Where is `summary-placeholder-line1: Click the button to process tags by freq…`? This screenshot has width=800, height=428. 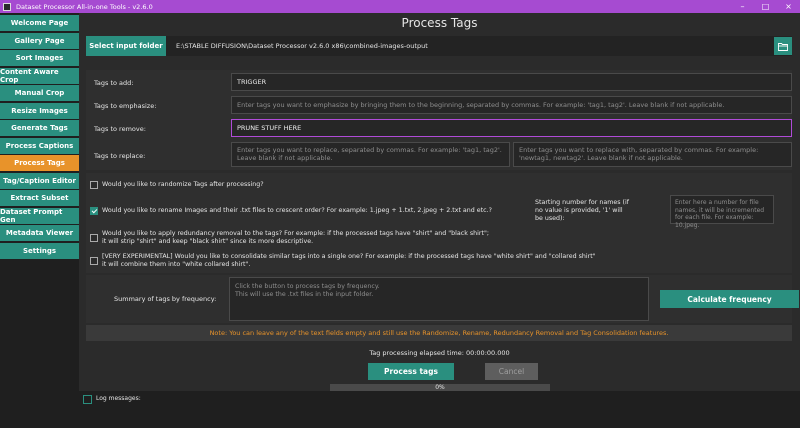
summary-placeholder-line1: Click the button to process tags by freq… is located at coordinates (307, 286).